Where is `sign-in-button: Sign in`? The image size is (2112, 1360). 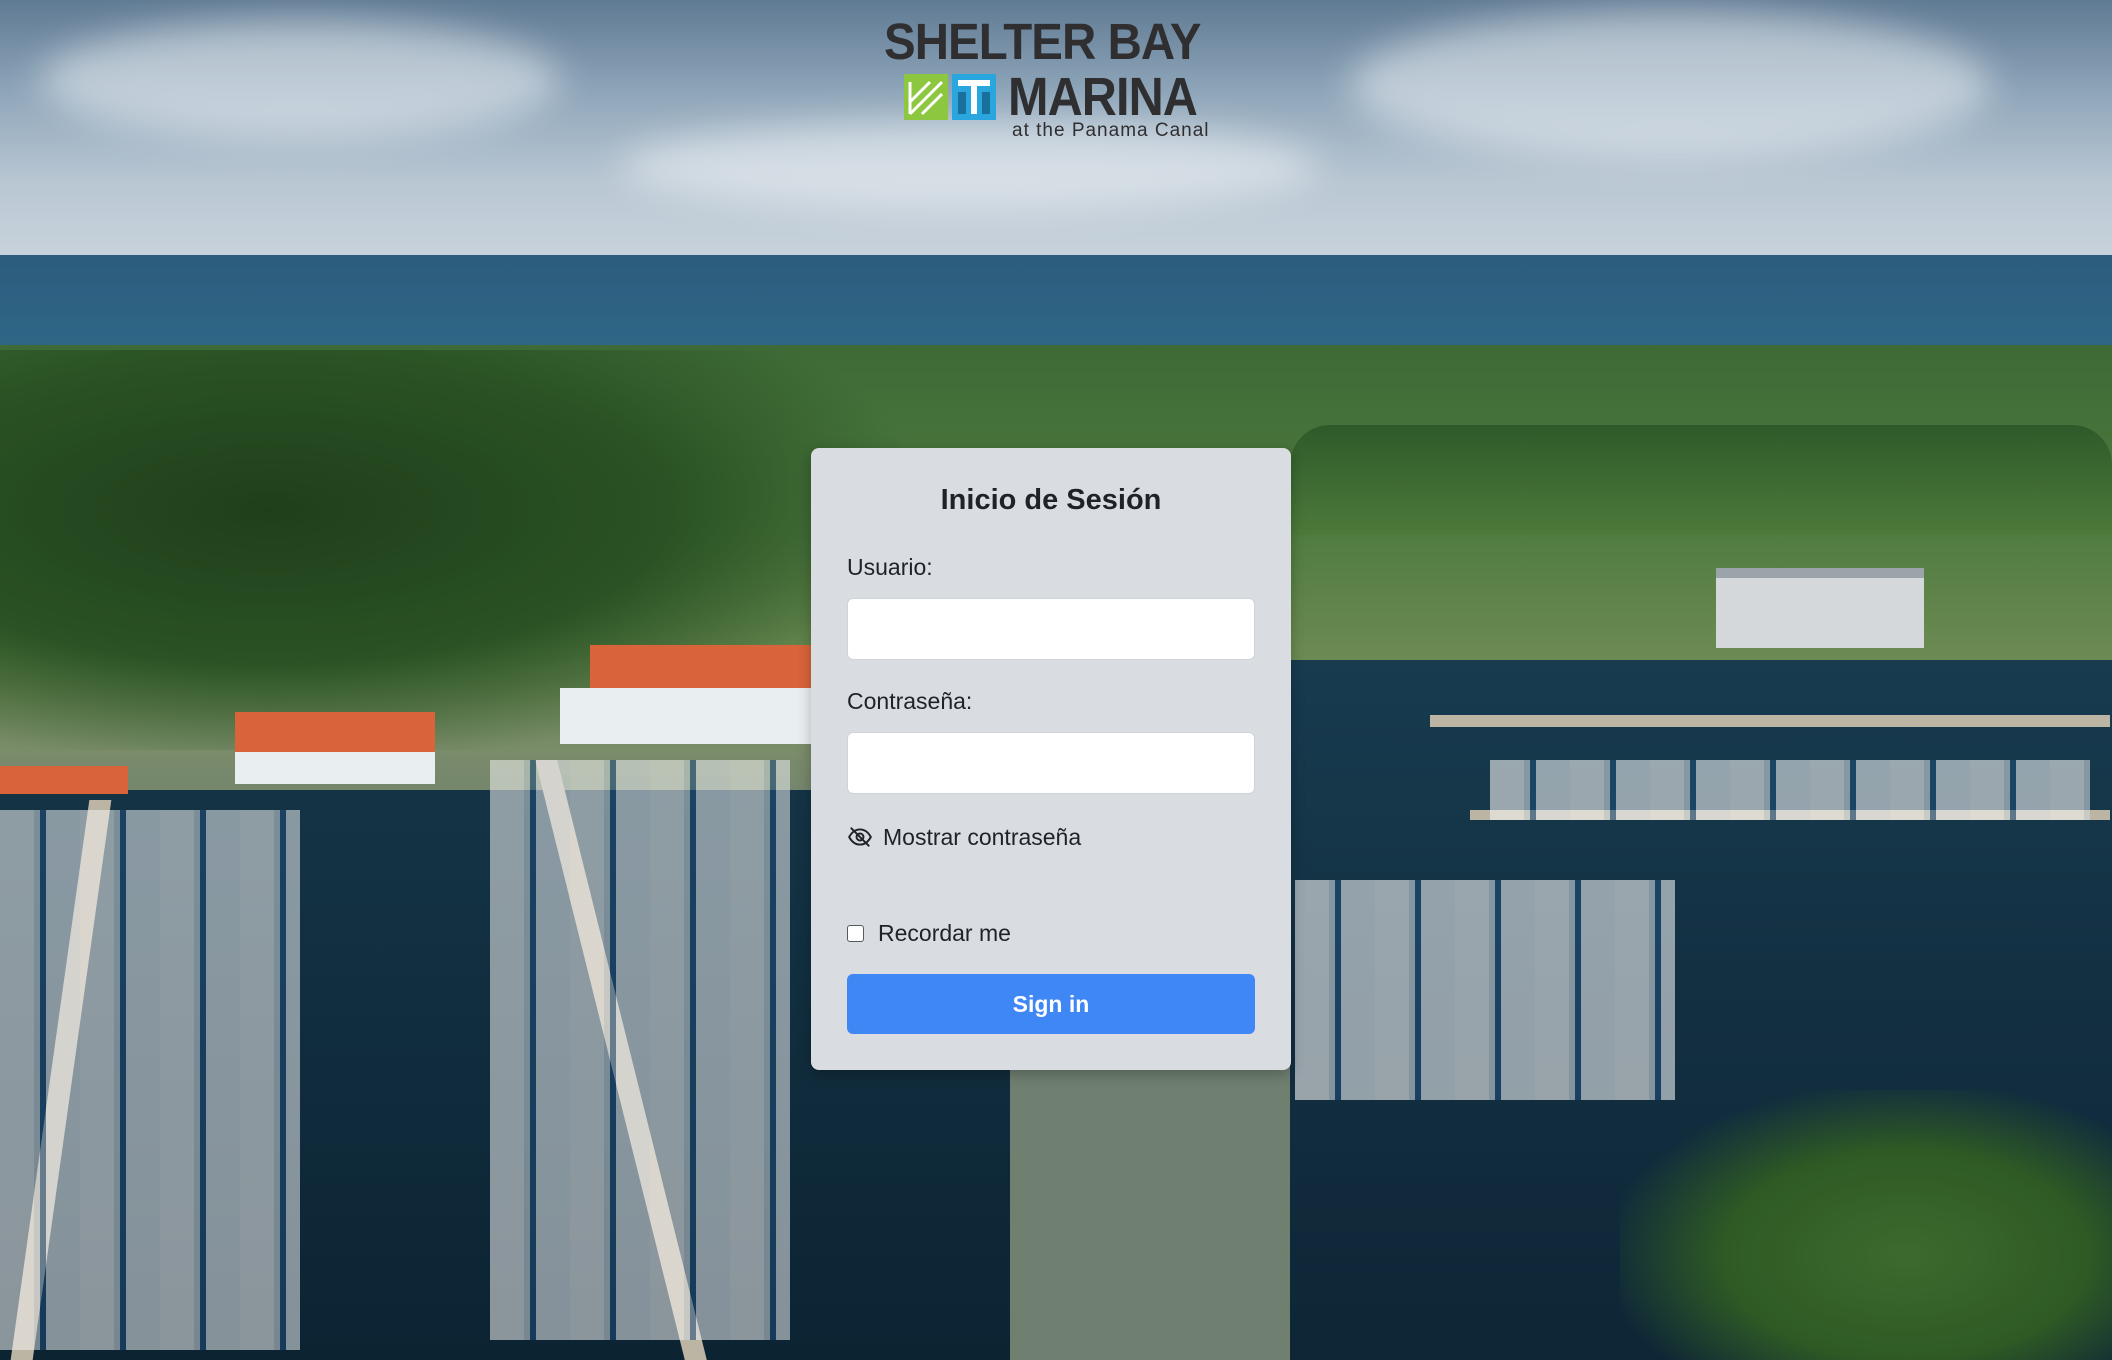
sign-in-button: Sign in is located at coordinates (1051, 1004).